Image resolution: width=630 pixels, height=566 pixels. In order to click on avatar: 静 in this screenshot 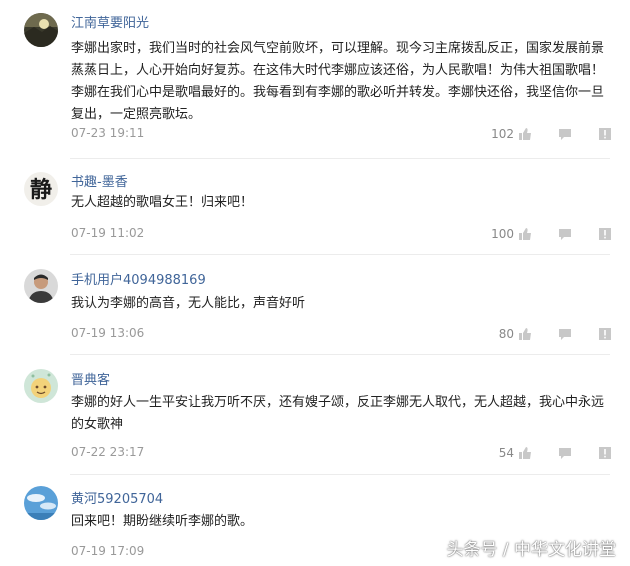, I will do `click(41, 189)`.